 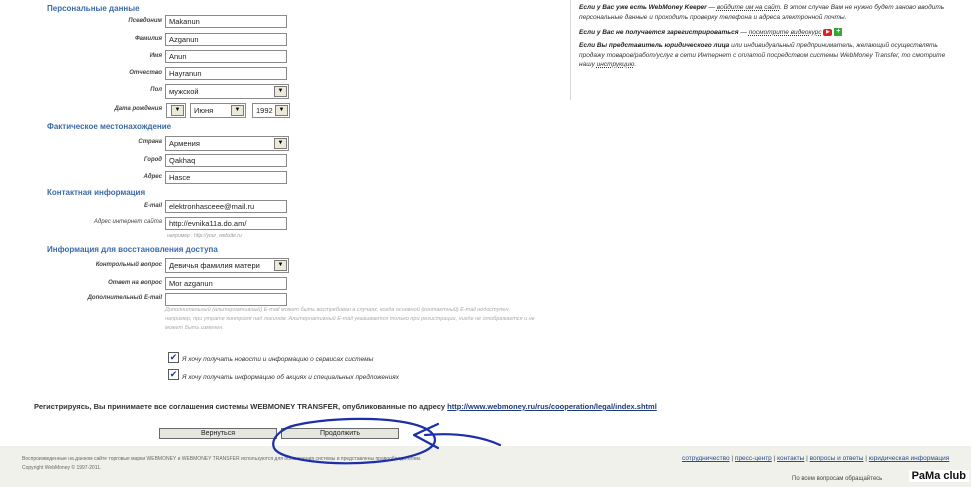 I want to click on hand-drawn-circle-arrow, so click(x=387, y=441).